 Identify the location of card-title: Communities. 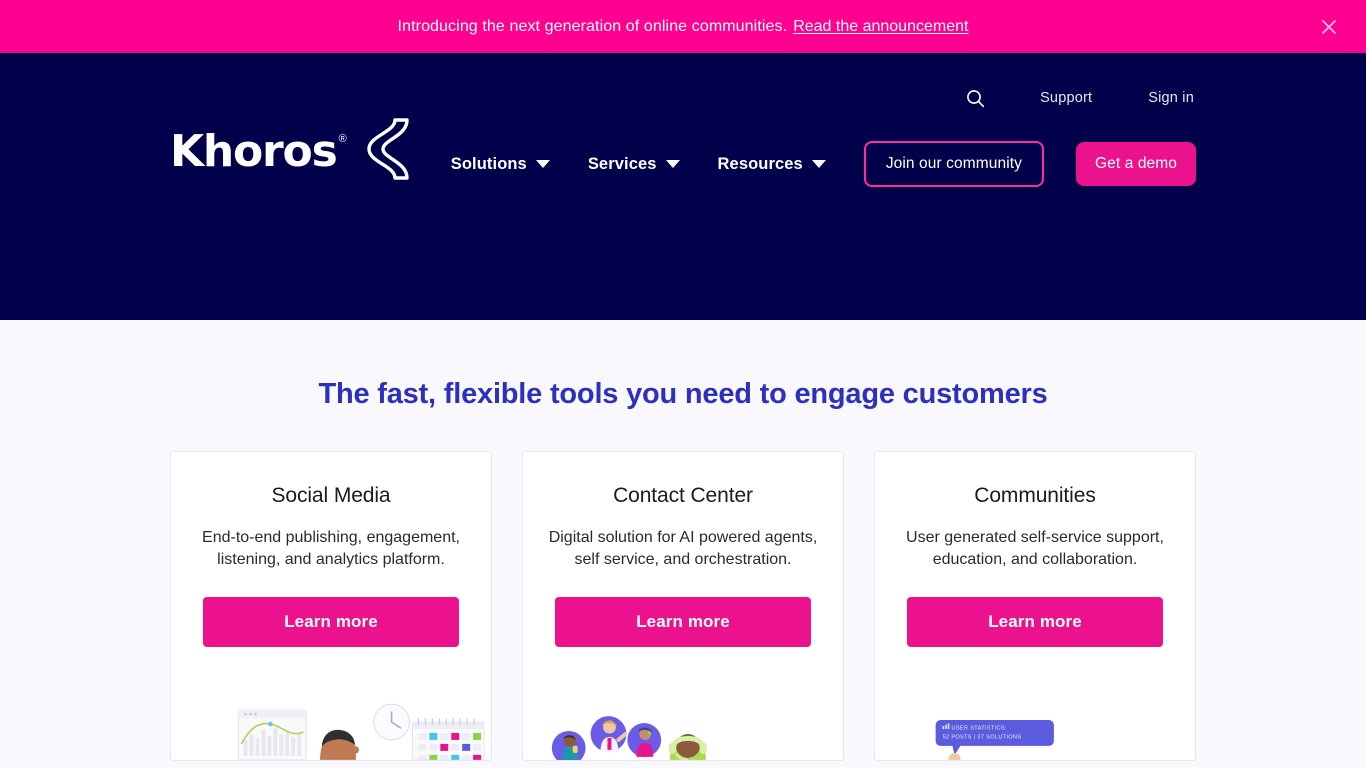
(1035, 495).